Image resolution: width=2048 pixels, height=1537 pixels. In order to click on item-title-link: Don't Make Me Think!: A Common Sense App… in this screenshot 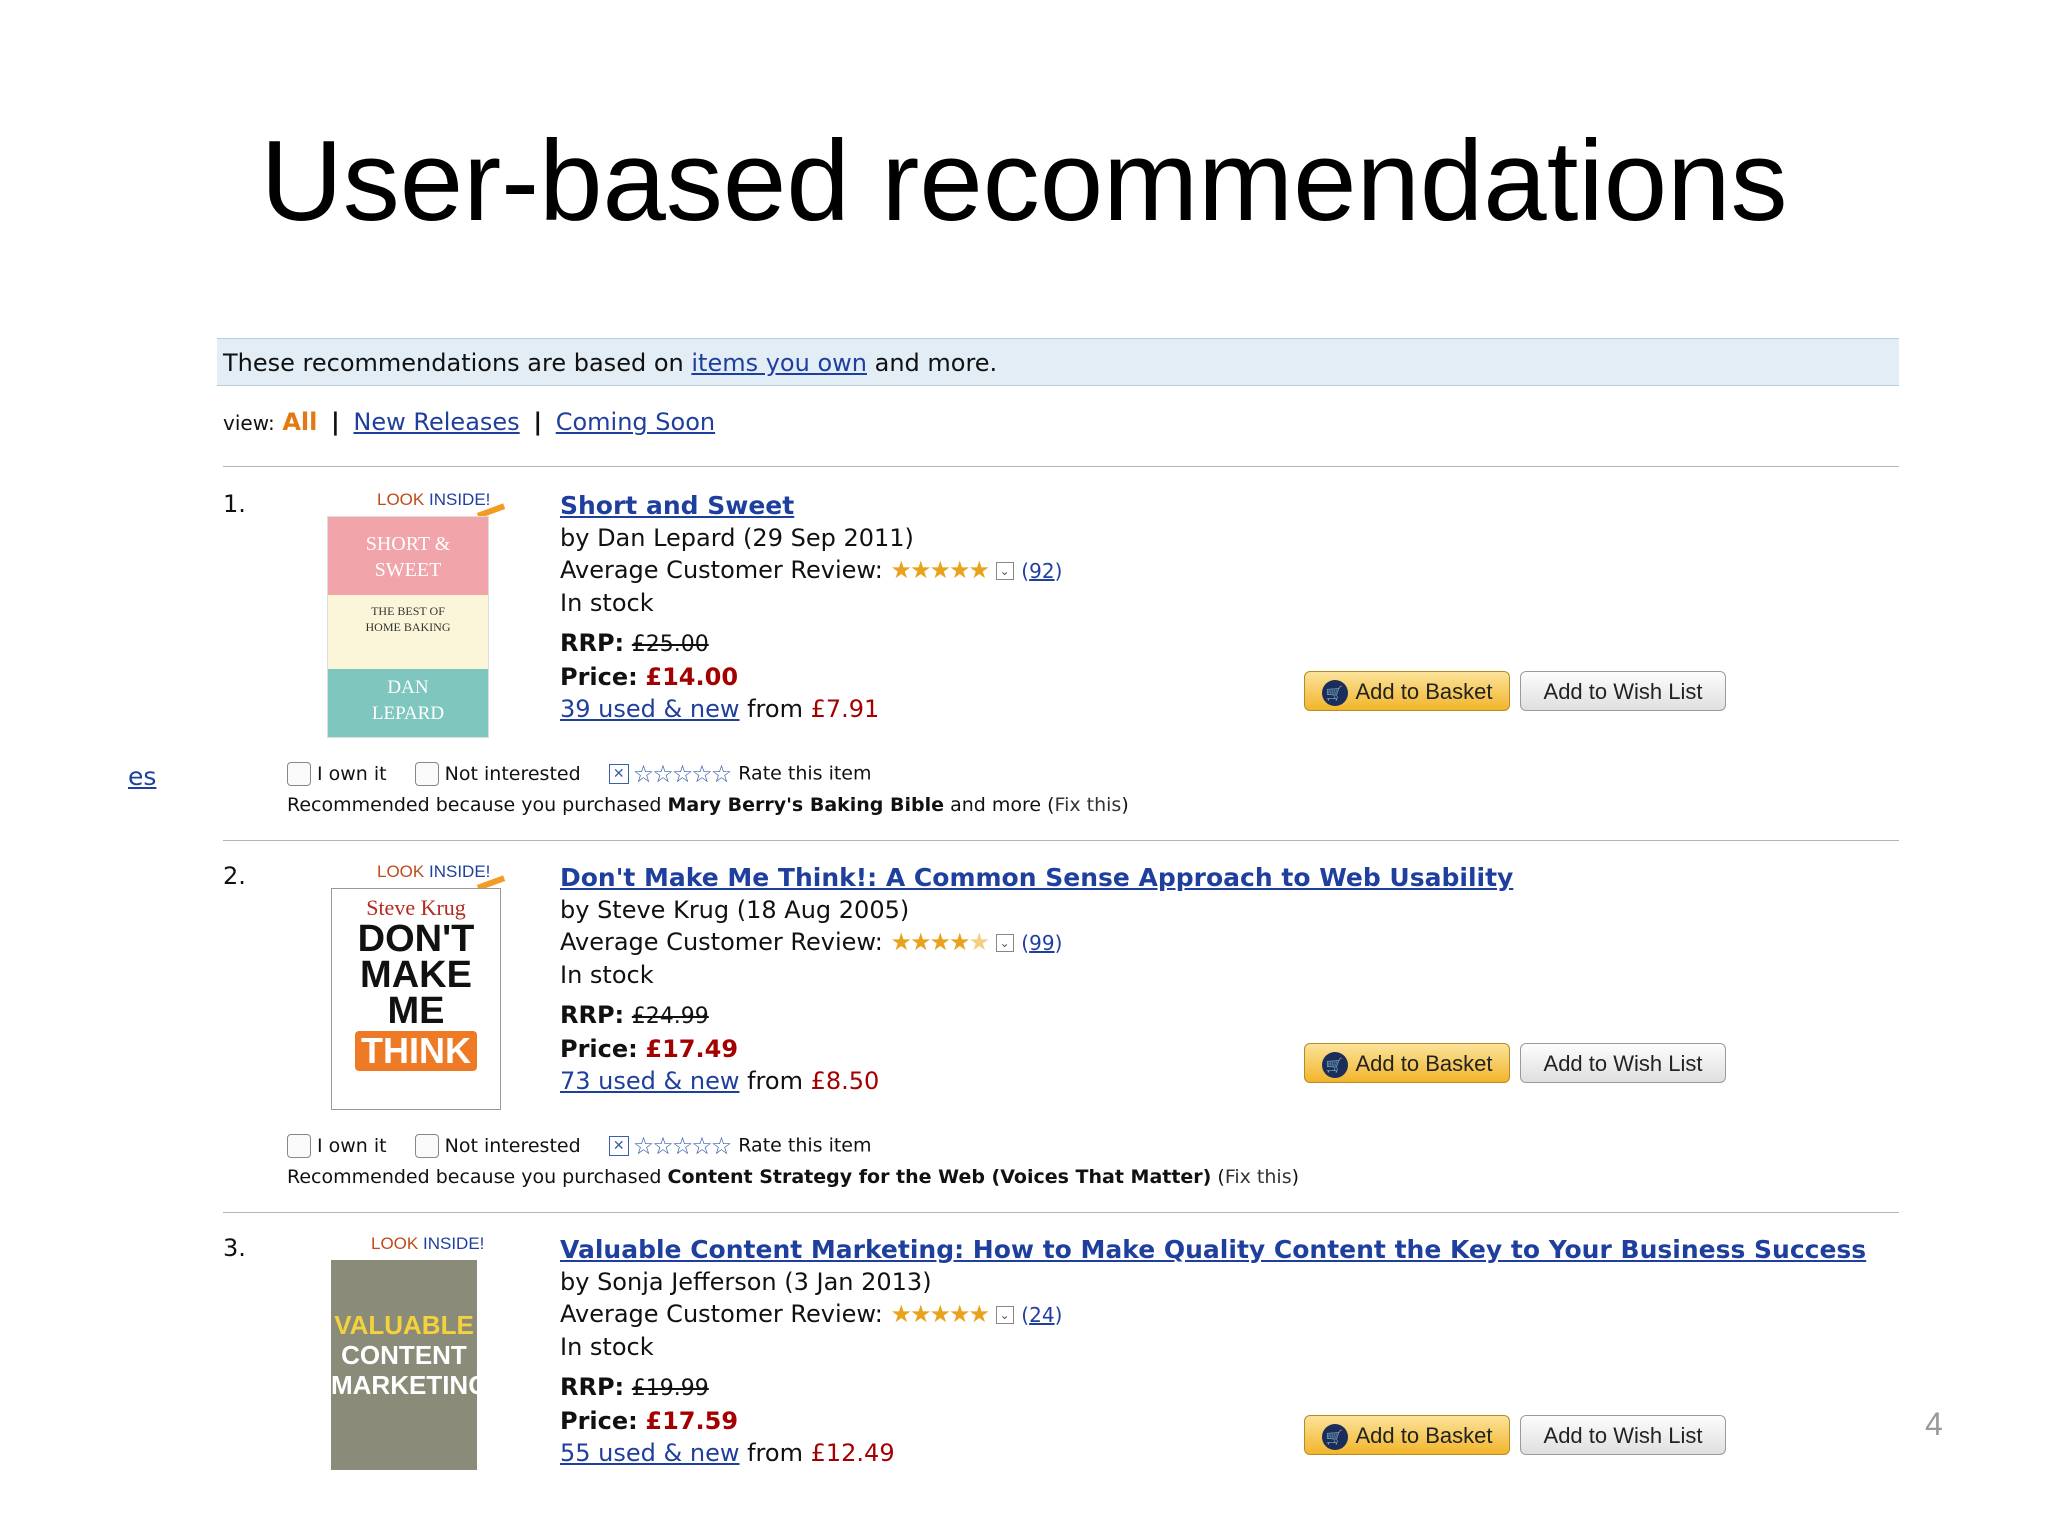, I will do `click(1036, 877)`.